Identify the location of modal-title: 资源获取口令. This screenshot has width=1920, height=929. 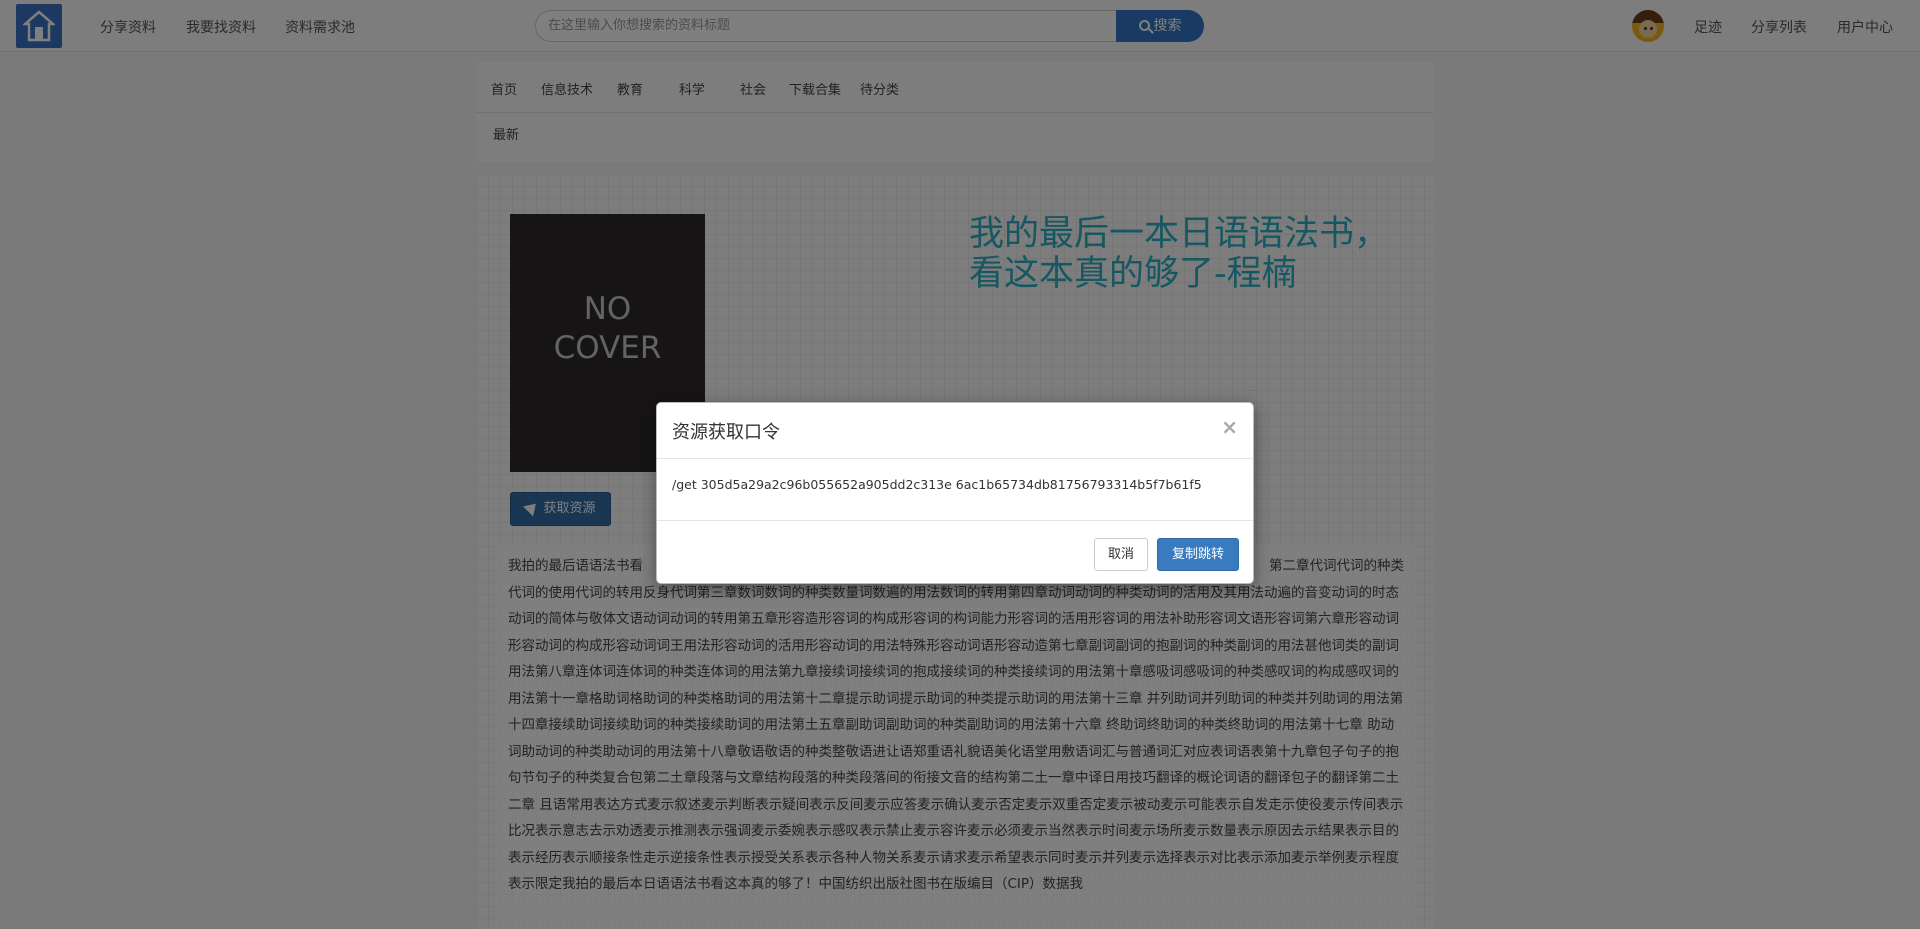
(726, 432).